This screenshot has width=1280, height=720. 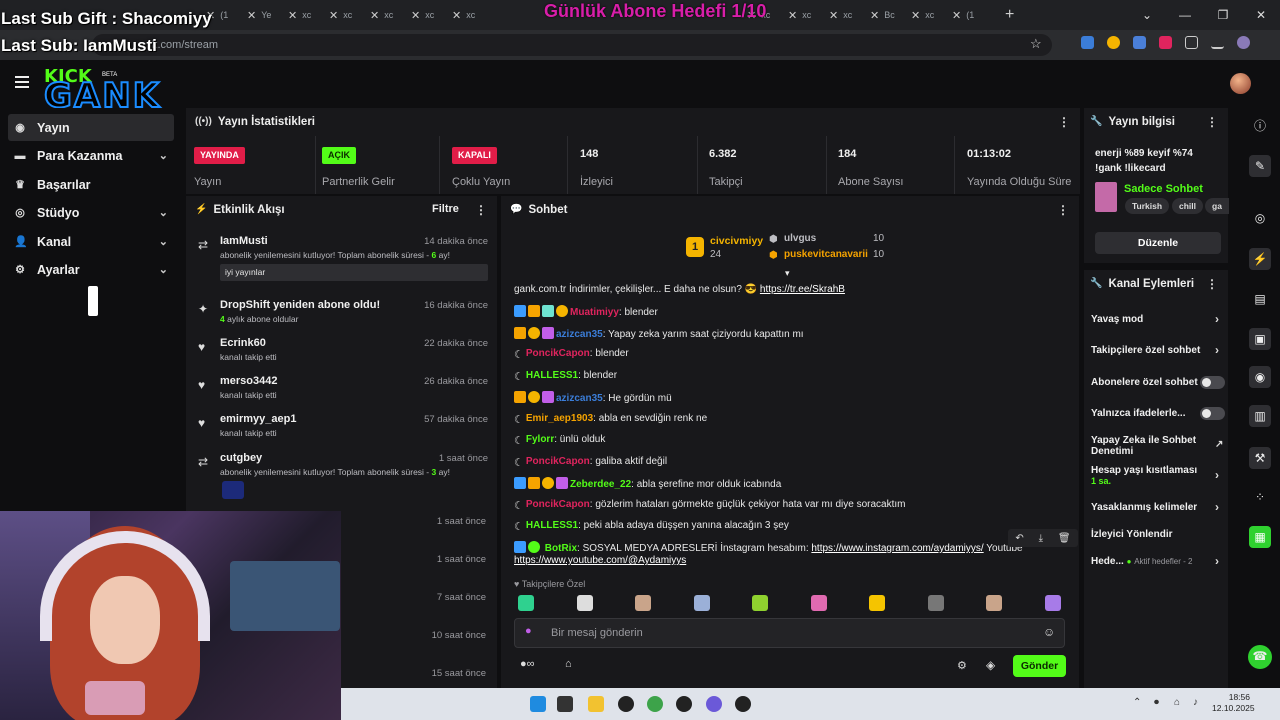 What do you see at coordinates (1260, 657) in the screenshot?
I see `support-icon: ☎` at bounding box center [1260, 657].